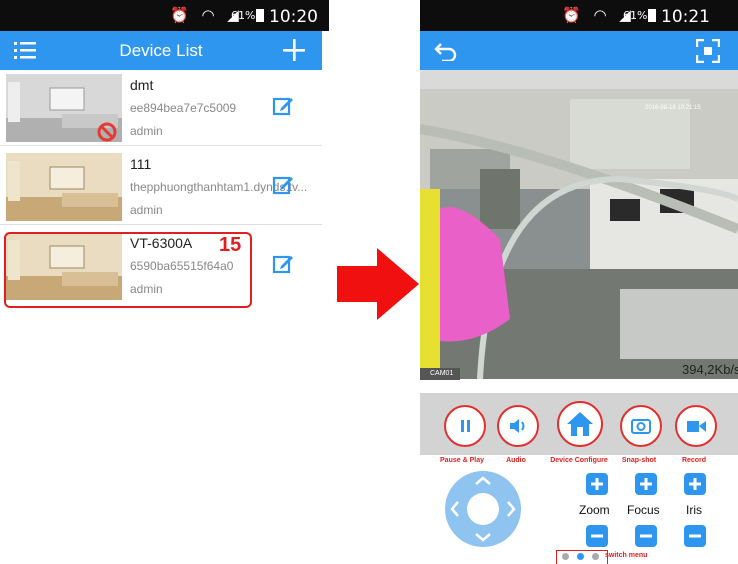  Describe the element at coordinates (708, 51) in the screenshot. I see `fullscreen-icon` at that location.